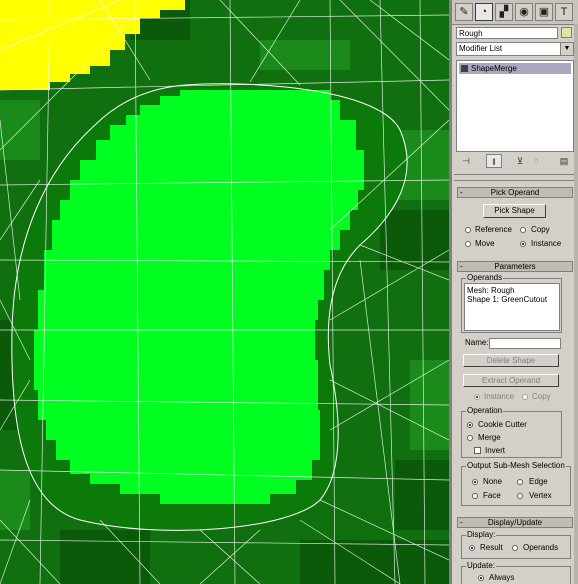 The image size is (578, 584). I want to click on submesh-vertex-radio, so click(520, 496).